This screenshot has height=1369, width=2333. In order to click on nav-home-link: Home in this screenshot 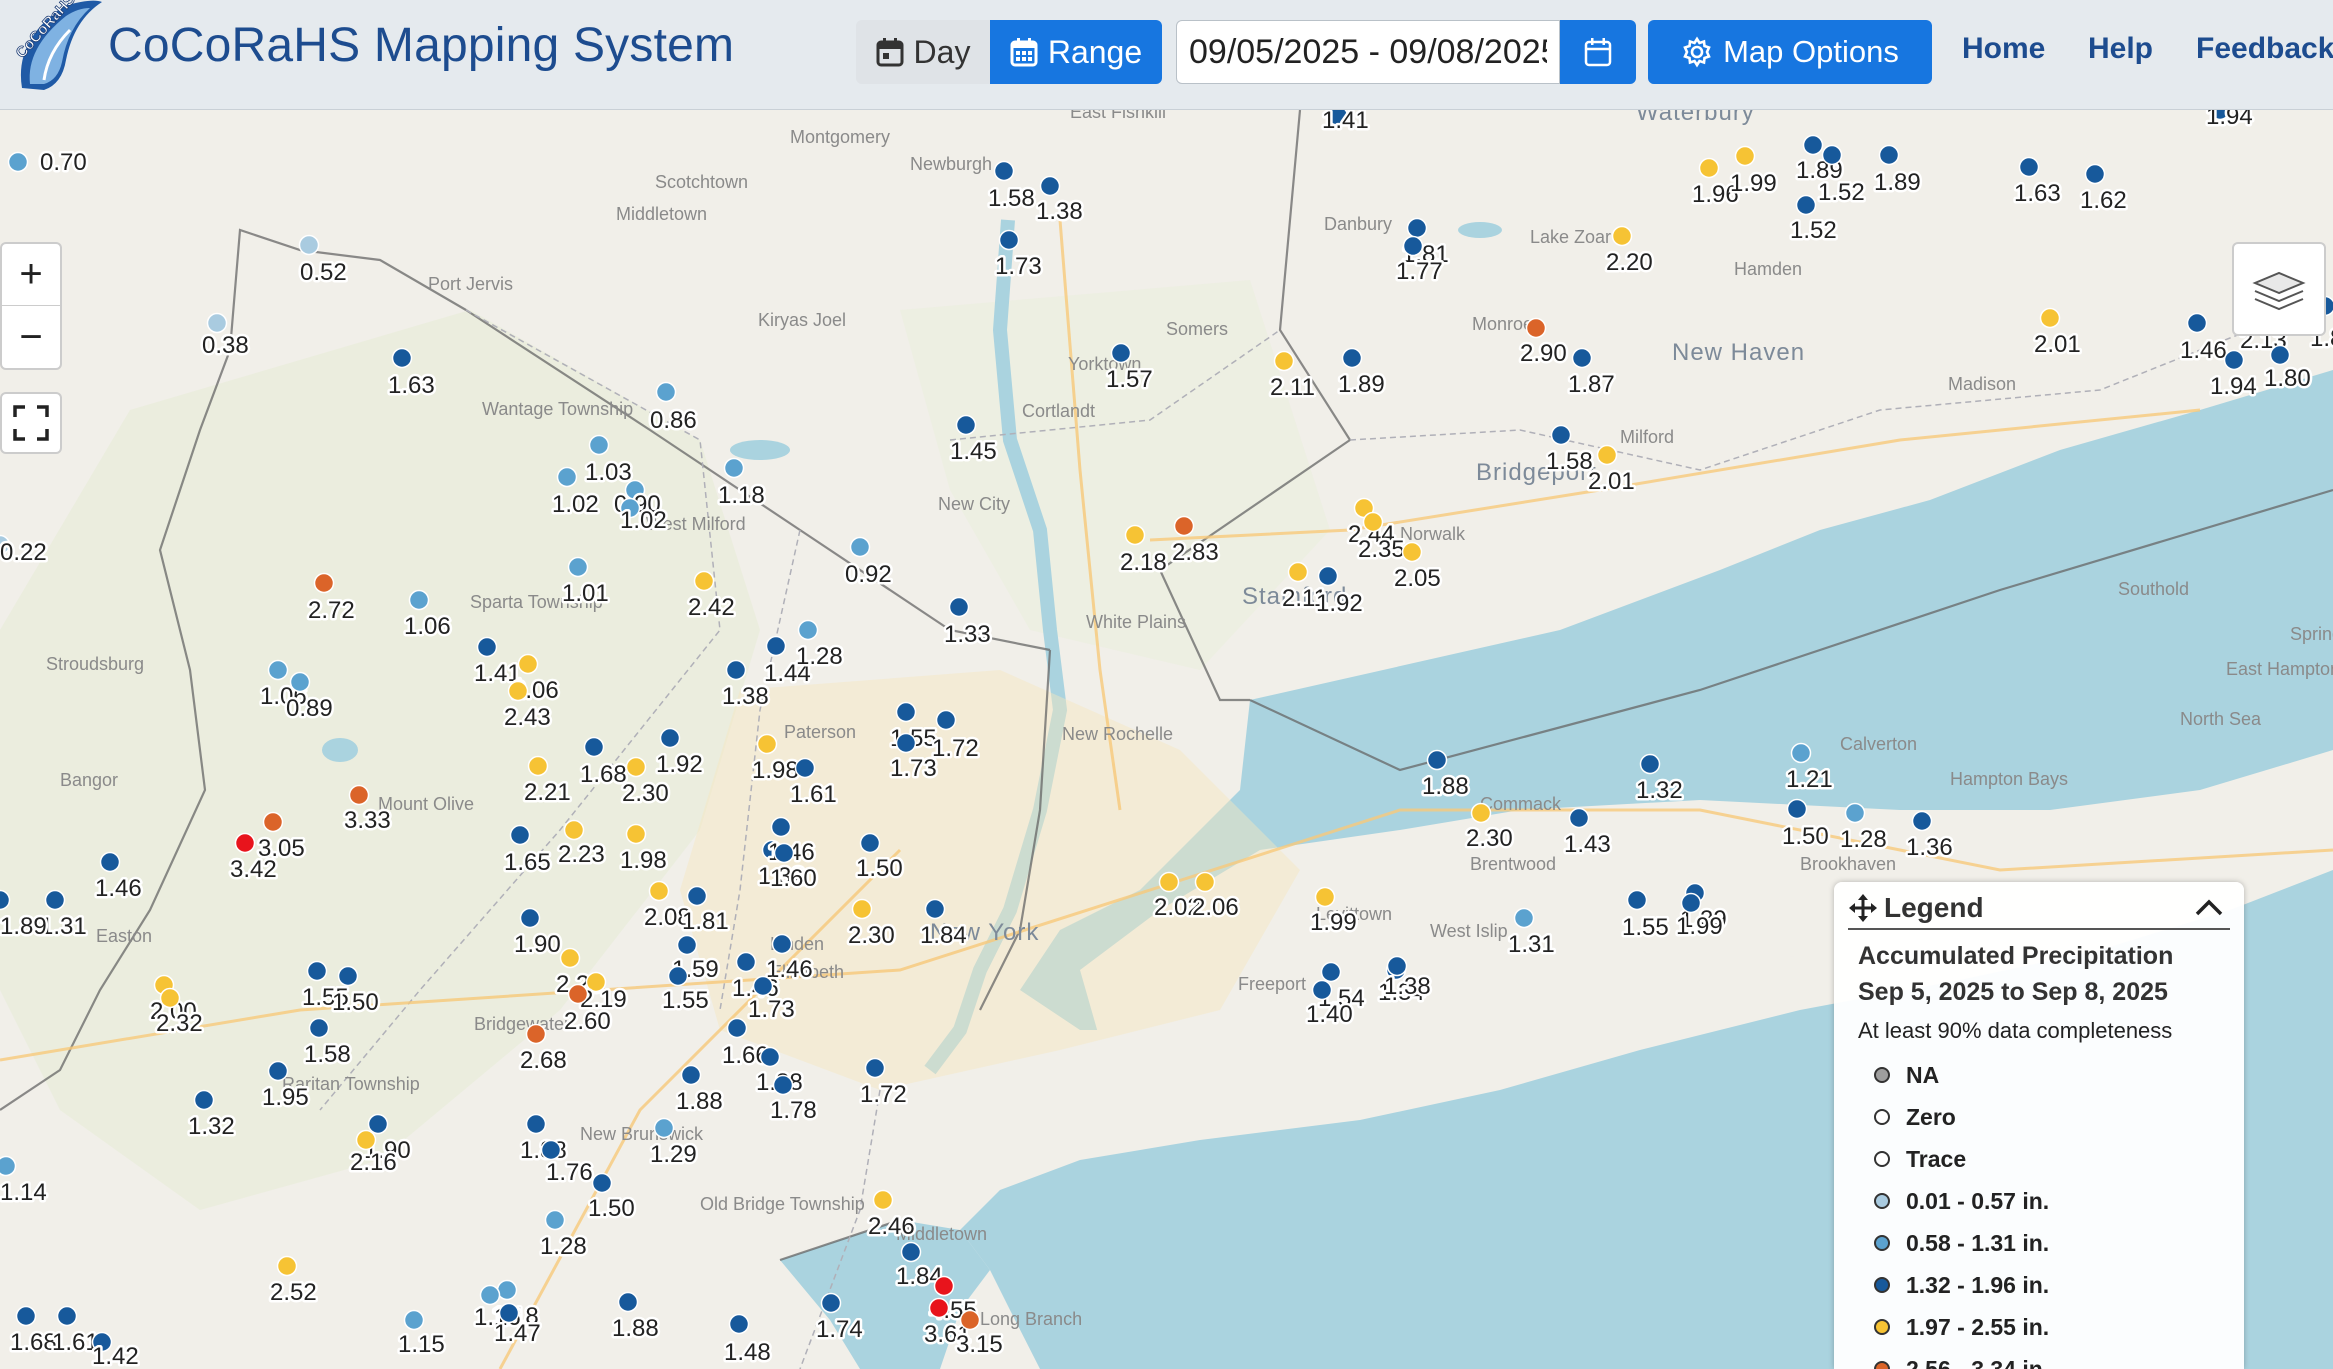, I will do `click(2003, 49)`.